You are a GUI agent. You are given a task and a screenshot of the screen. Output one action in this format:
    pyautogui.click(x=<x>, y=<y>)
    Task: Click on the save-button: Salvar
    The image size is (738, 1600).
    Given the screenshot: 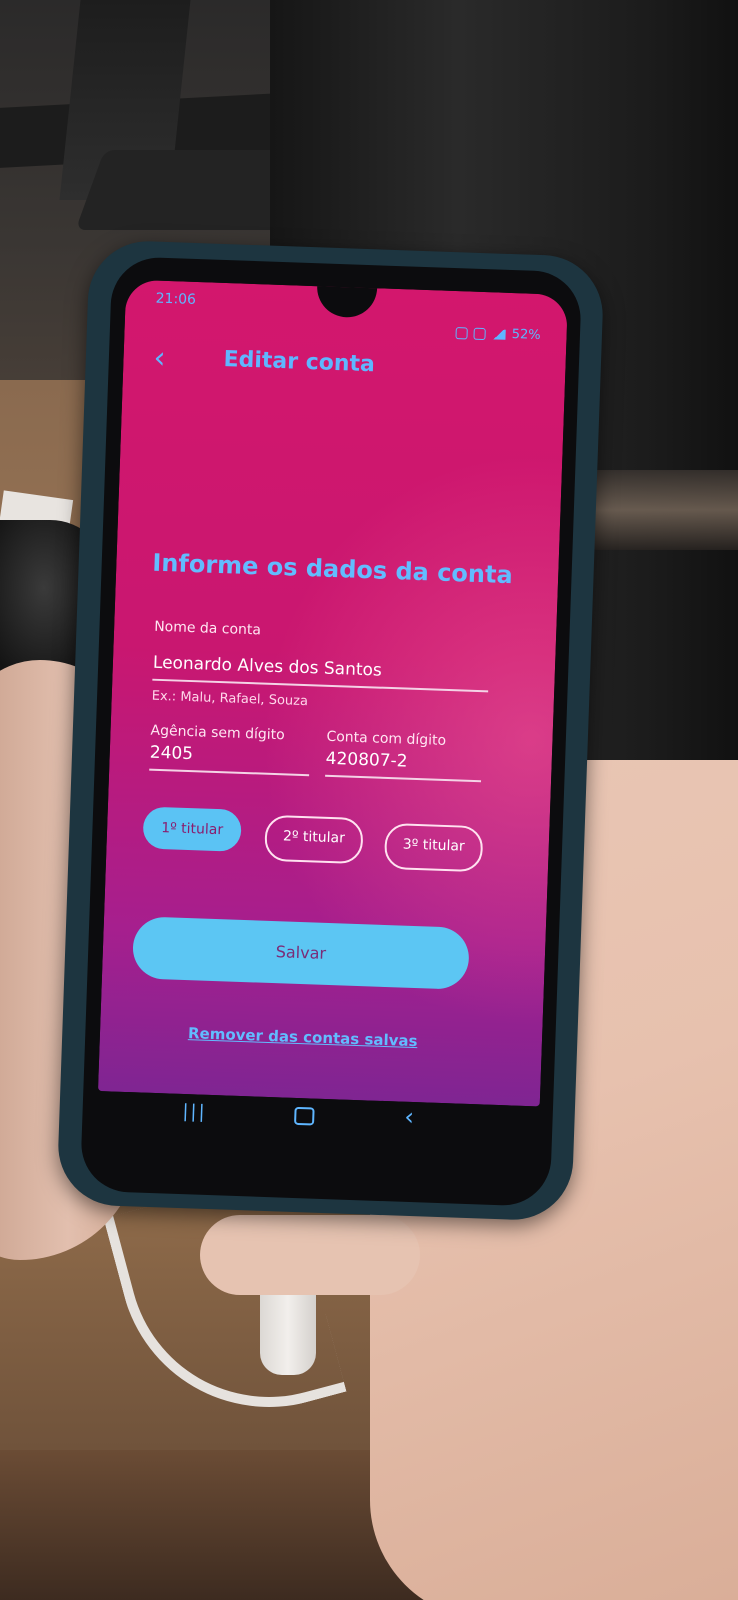 What is the action you would take?
    pyautogui.click(x=300, y=953)
    